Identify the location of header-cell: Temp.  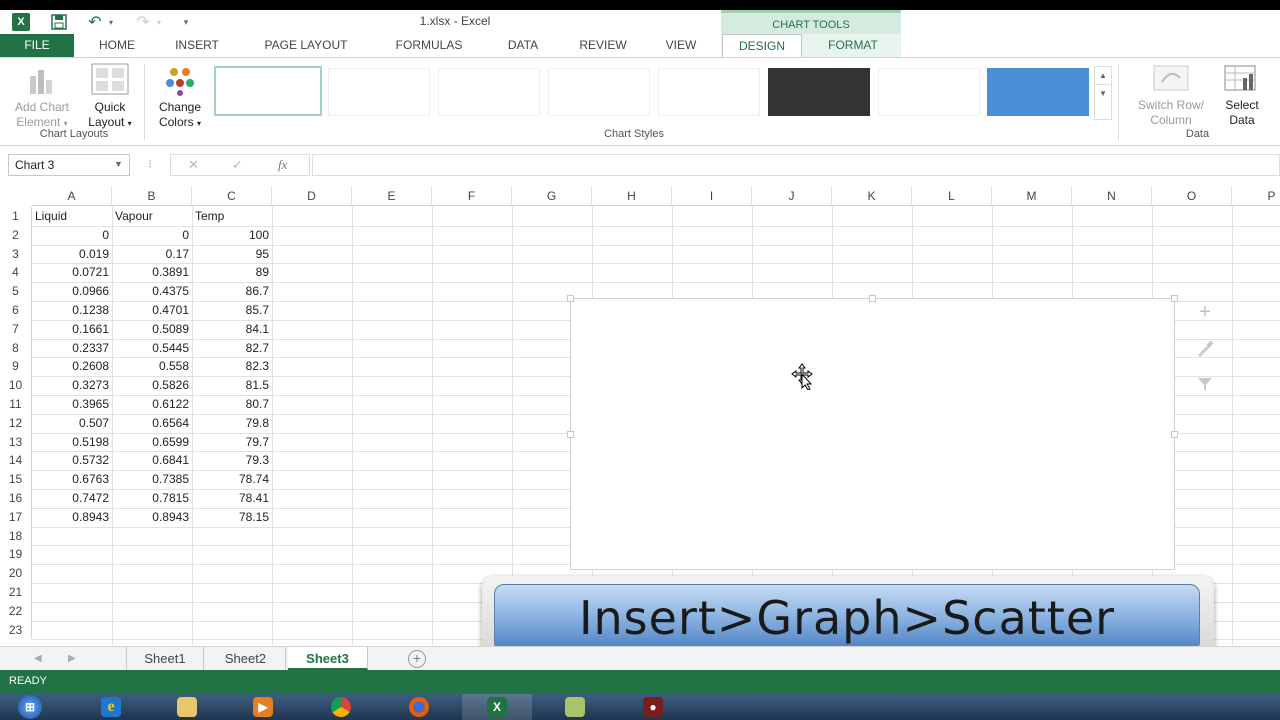
(232, 216).